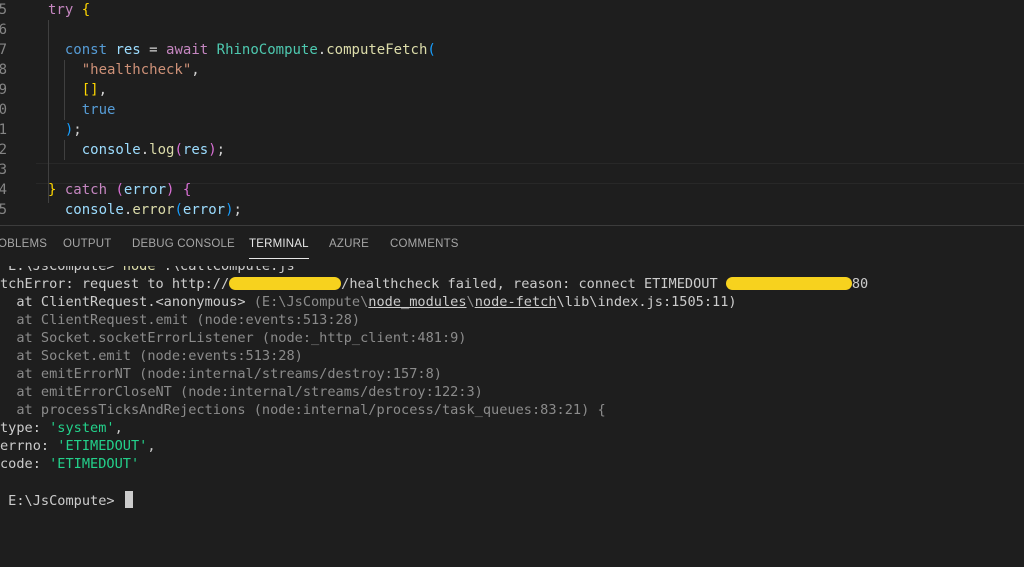 This screenshot has width=1024, height=567. Describe the element at coordinates (86, 190) in the screenshot. I see `code-token: catch` at that location.